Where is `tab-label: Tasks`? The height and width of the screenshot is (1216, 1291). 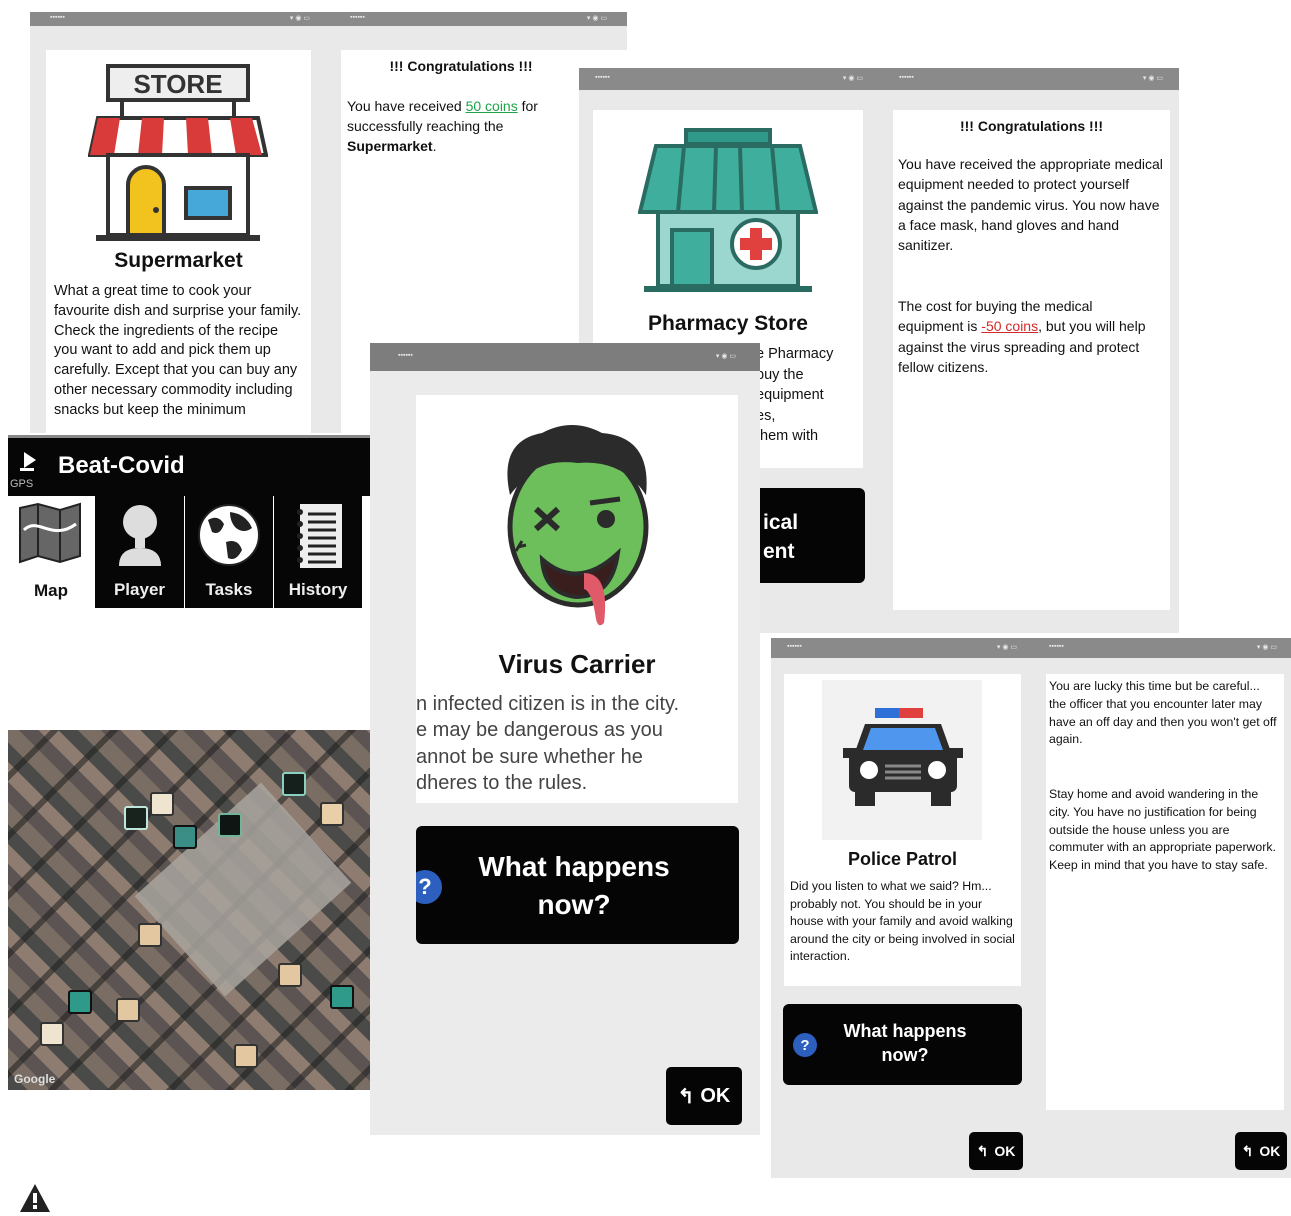
tab-label: Tasks is located at coordinates (229, 589).